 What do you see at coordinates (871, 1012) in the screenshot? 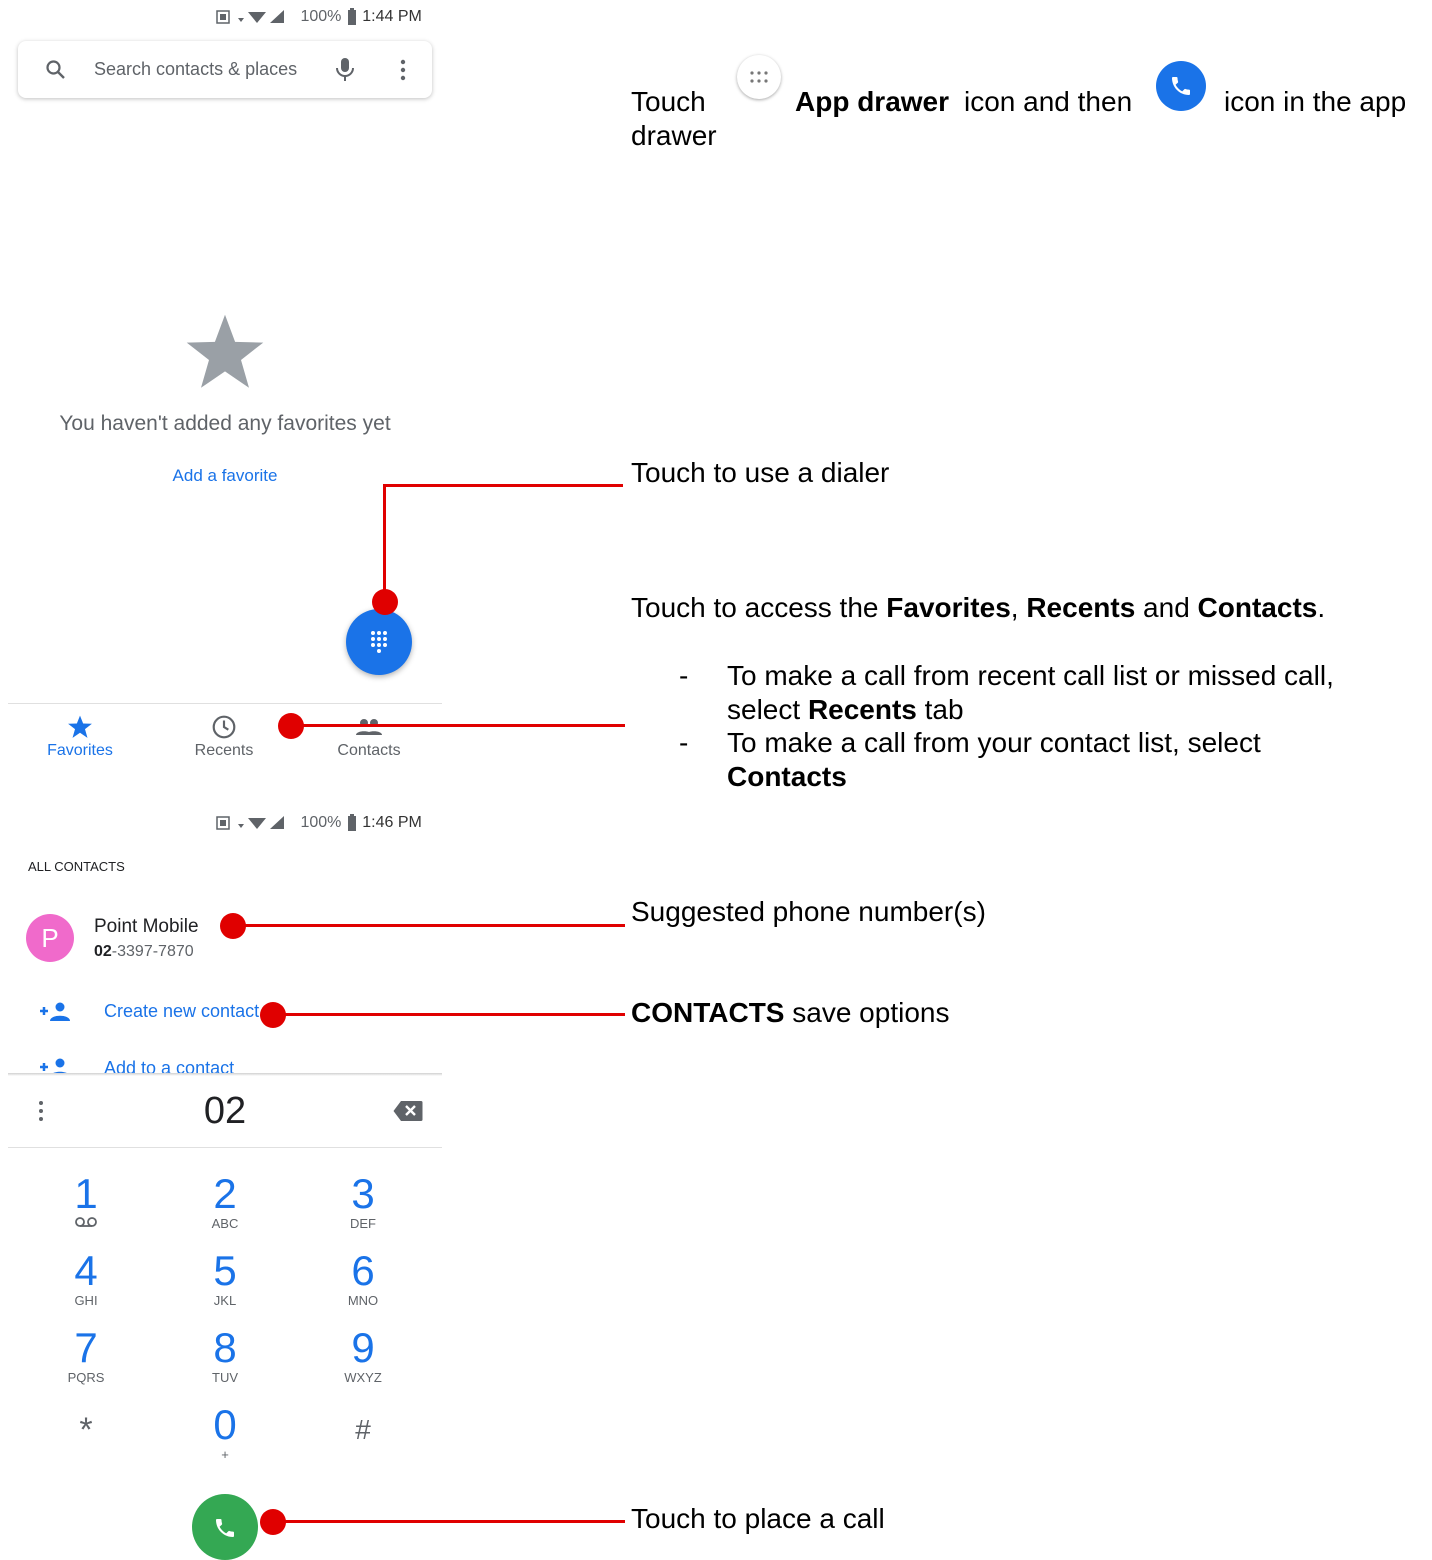
I see `instr-contacts-rest: save options` at bounding box center [871, 1012].